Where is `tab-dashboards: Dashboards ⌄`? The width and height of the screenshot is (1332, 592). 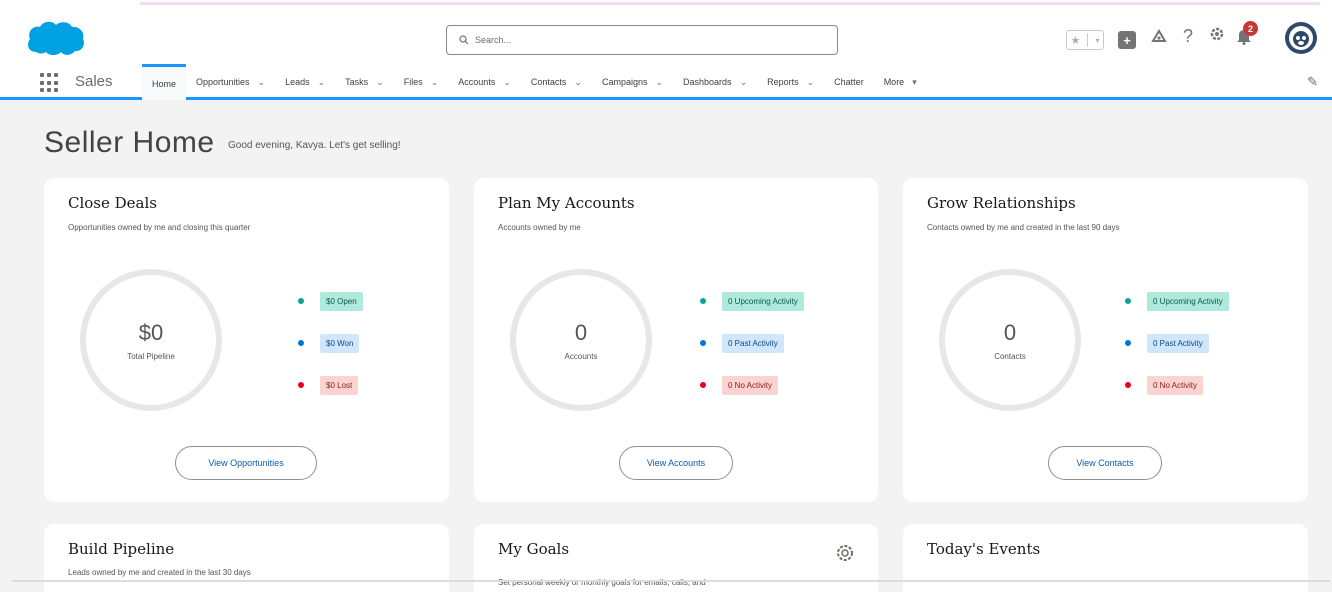
tab-dashboards: Dashboards ⌄ is located at coordinates (715, 82).